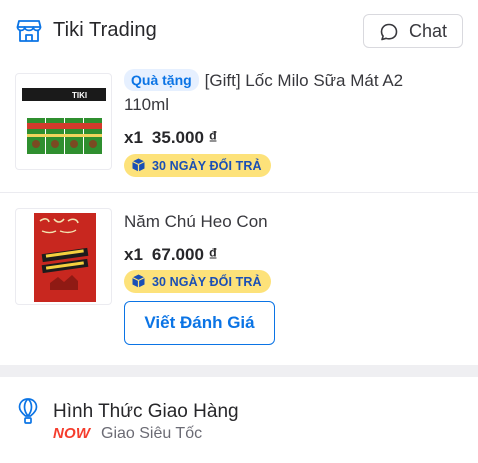 The width and height of the screenshot is (478, 463). I want to click on shop-name: Tiki Trading, so click(105, 30).